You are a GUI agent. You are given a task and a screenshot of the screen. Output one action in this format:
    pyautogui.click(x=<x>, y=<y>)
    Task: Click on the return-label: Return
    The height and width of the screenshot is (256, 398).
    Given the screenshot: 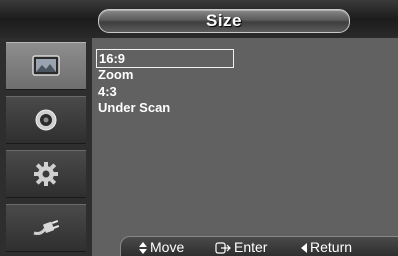 What is the action you would take?
    pyautogui.click(x=331, y=247)
    